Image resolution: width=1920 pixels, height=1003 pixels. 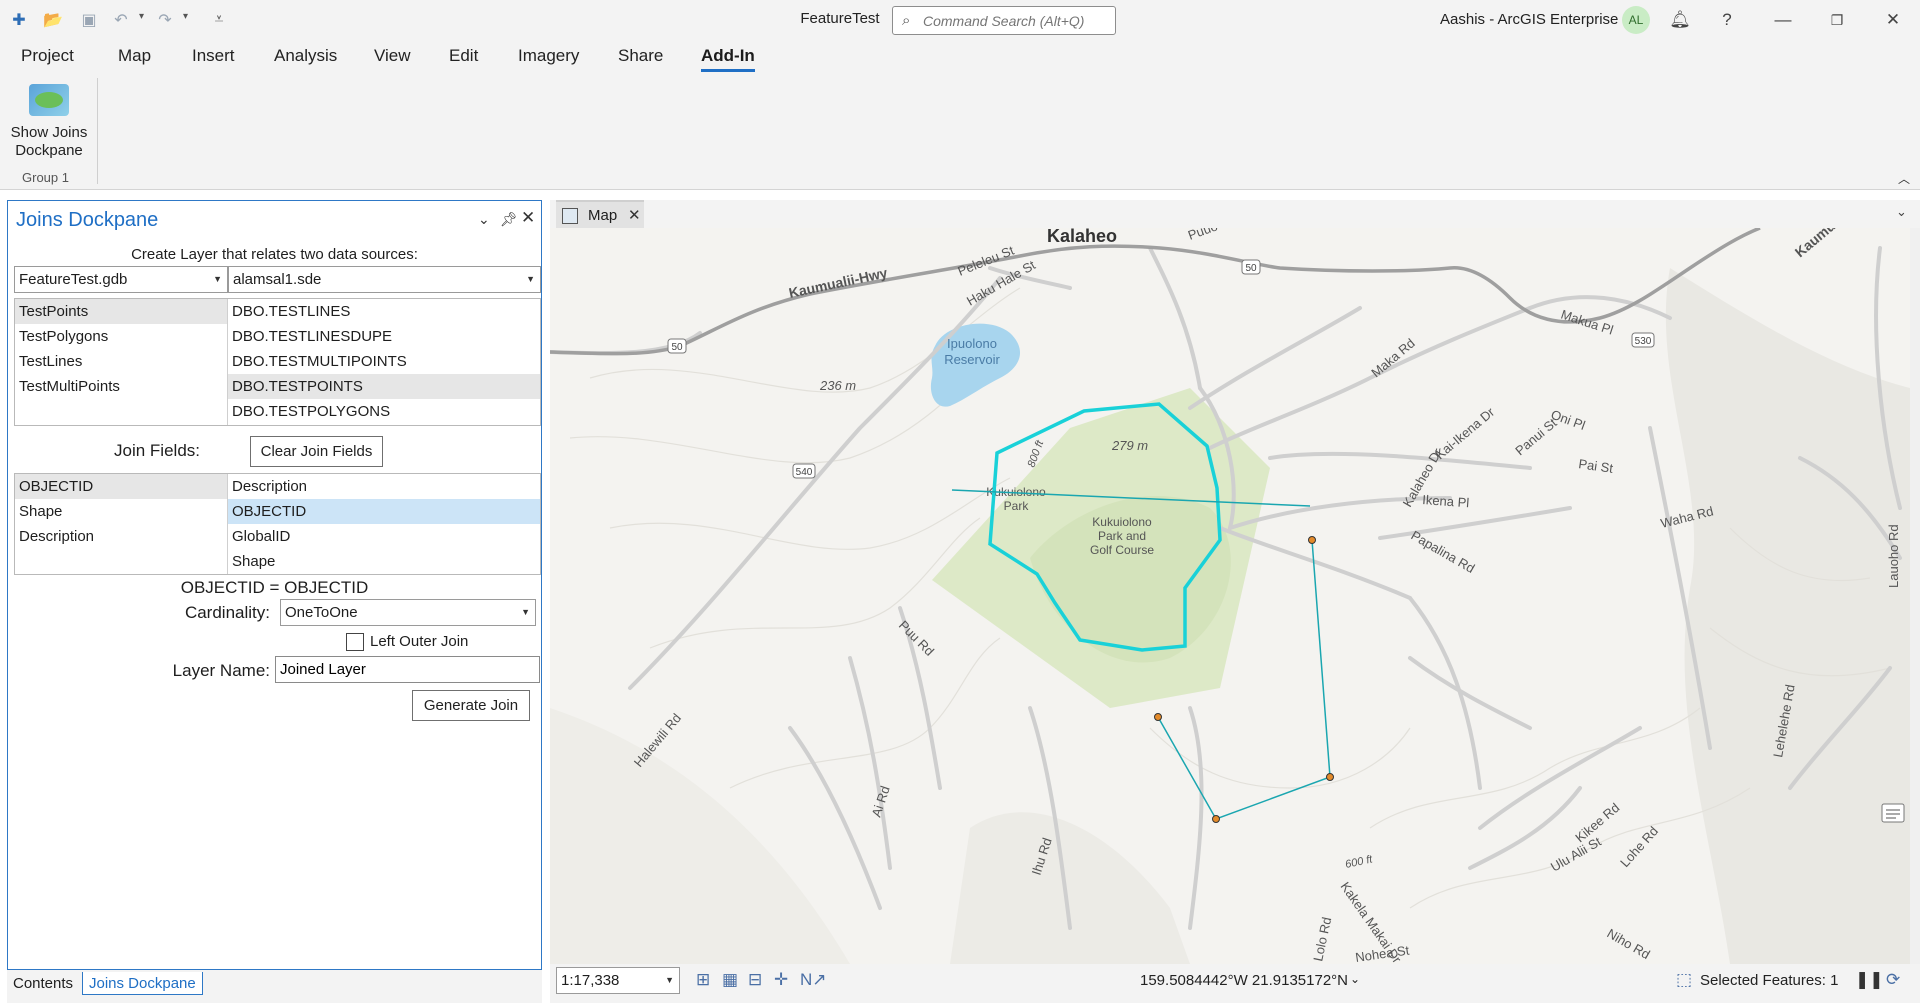 I want to click on tab-edit: Edit, so click(x=463, y=56).